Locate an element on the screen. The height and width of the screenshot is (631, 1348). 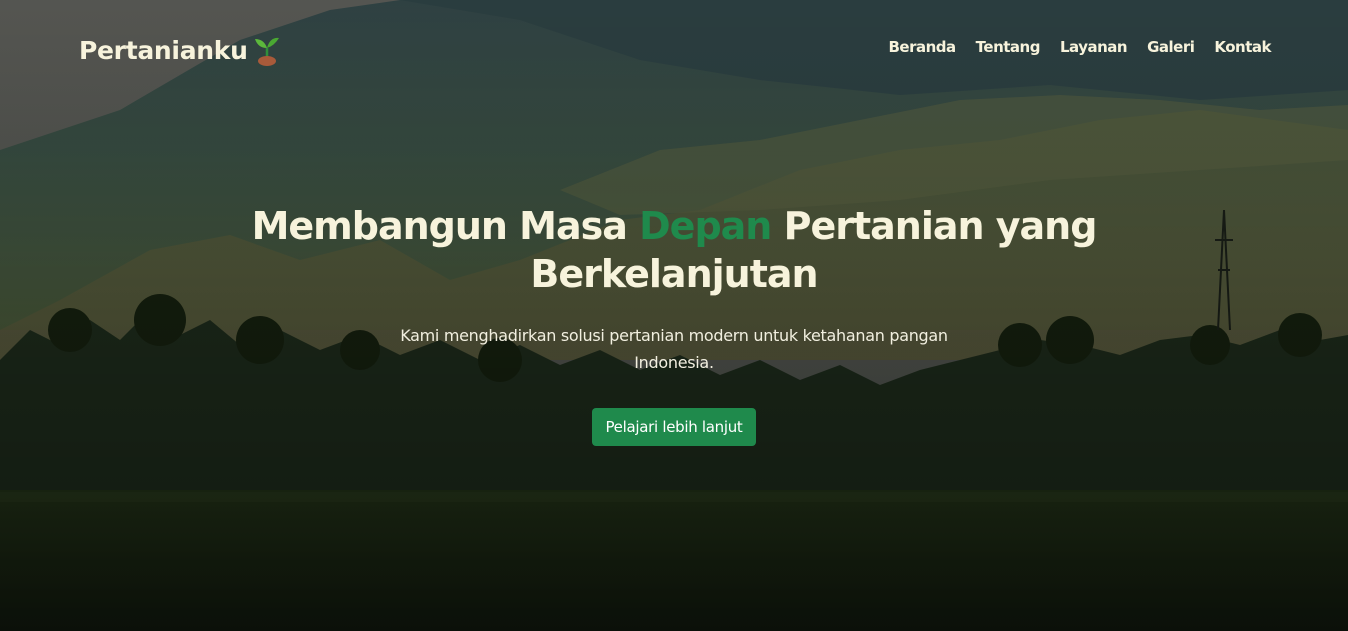
brand-logo: Pertanianku is located at coordinates (180, 50).